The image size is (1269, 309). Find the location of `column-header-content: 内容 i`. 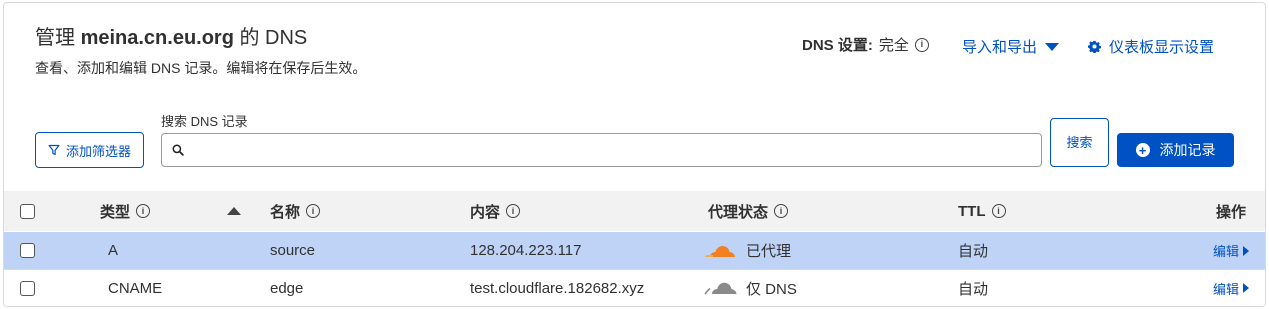

column-header-content: 内容 i is located at coordinates (495, 211).